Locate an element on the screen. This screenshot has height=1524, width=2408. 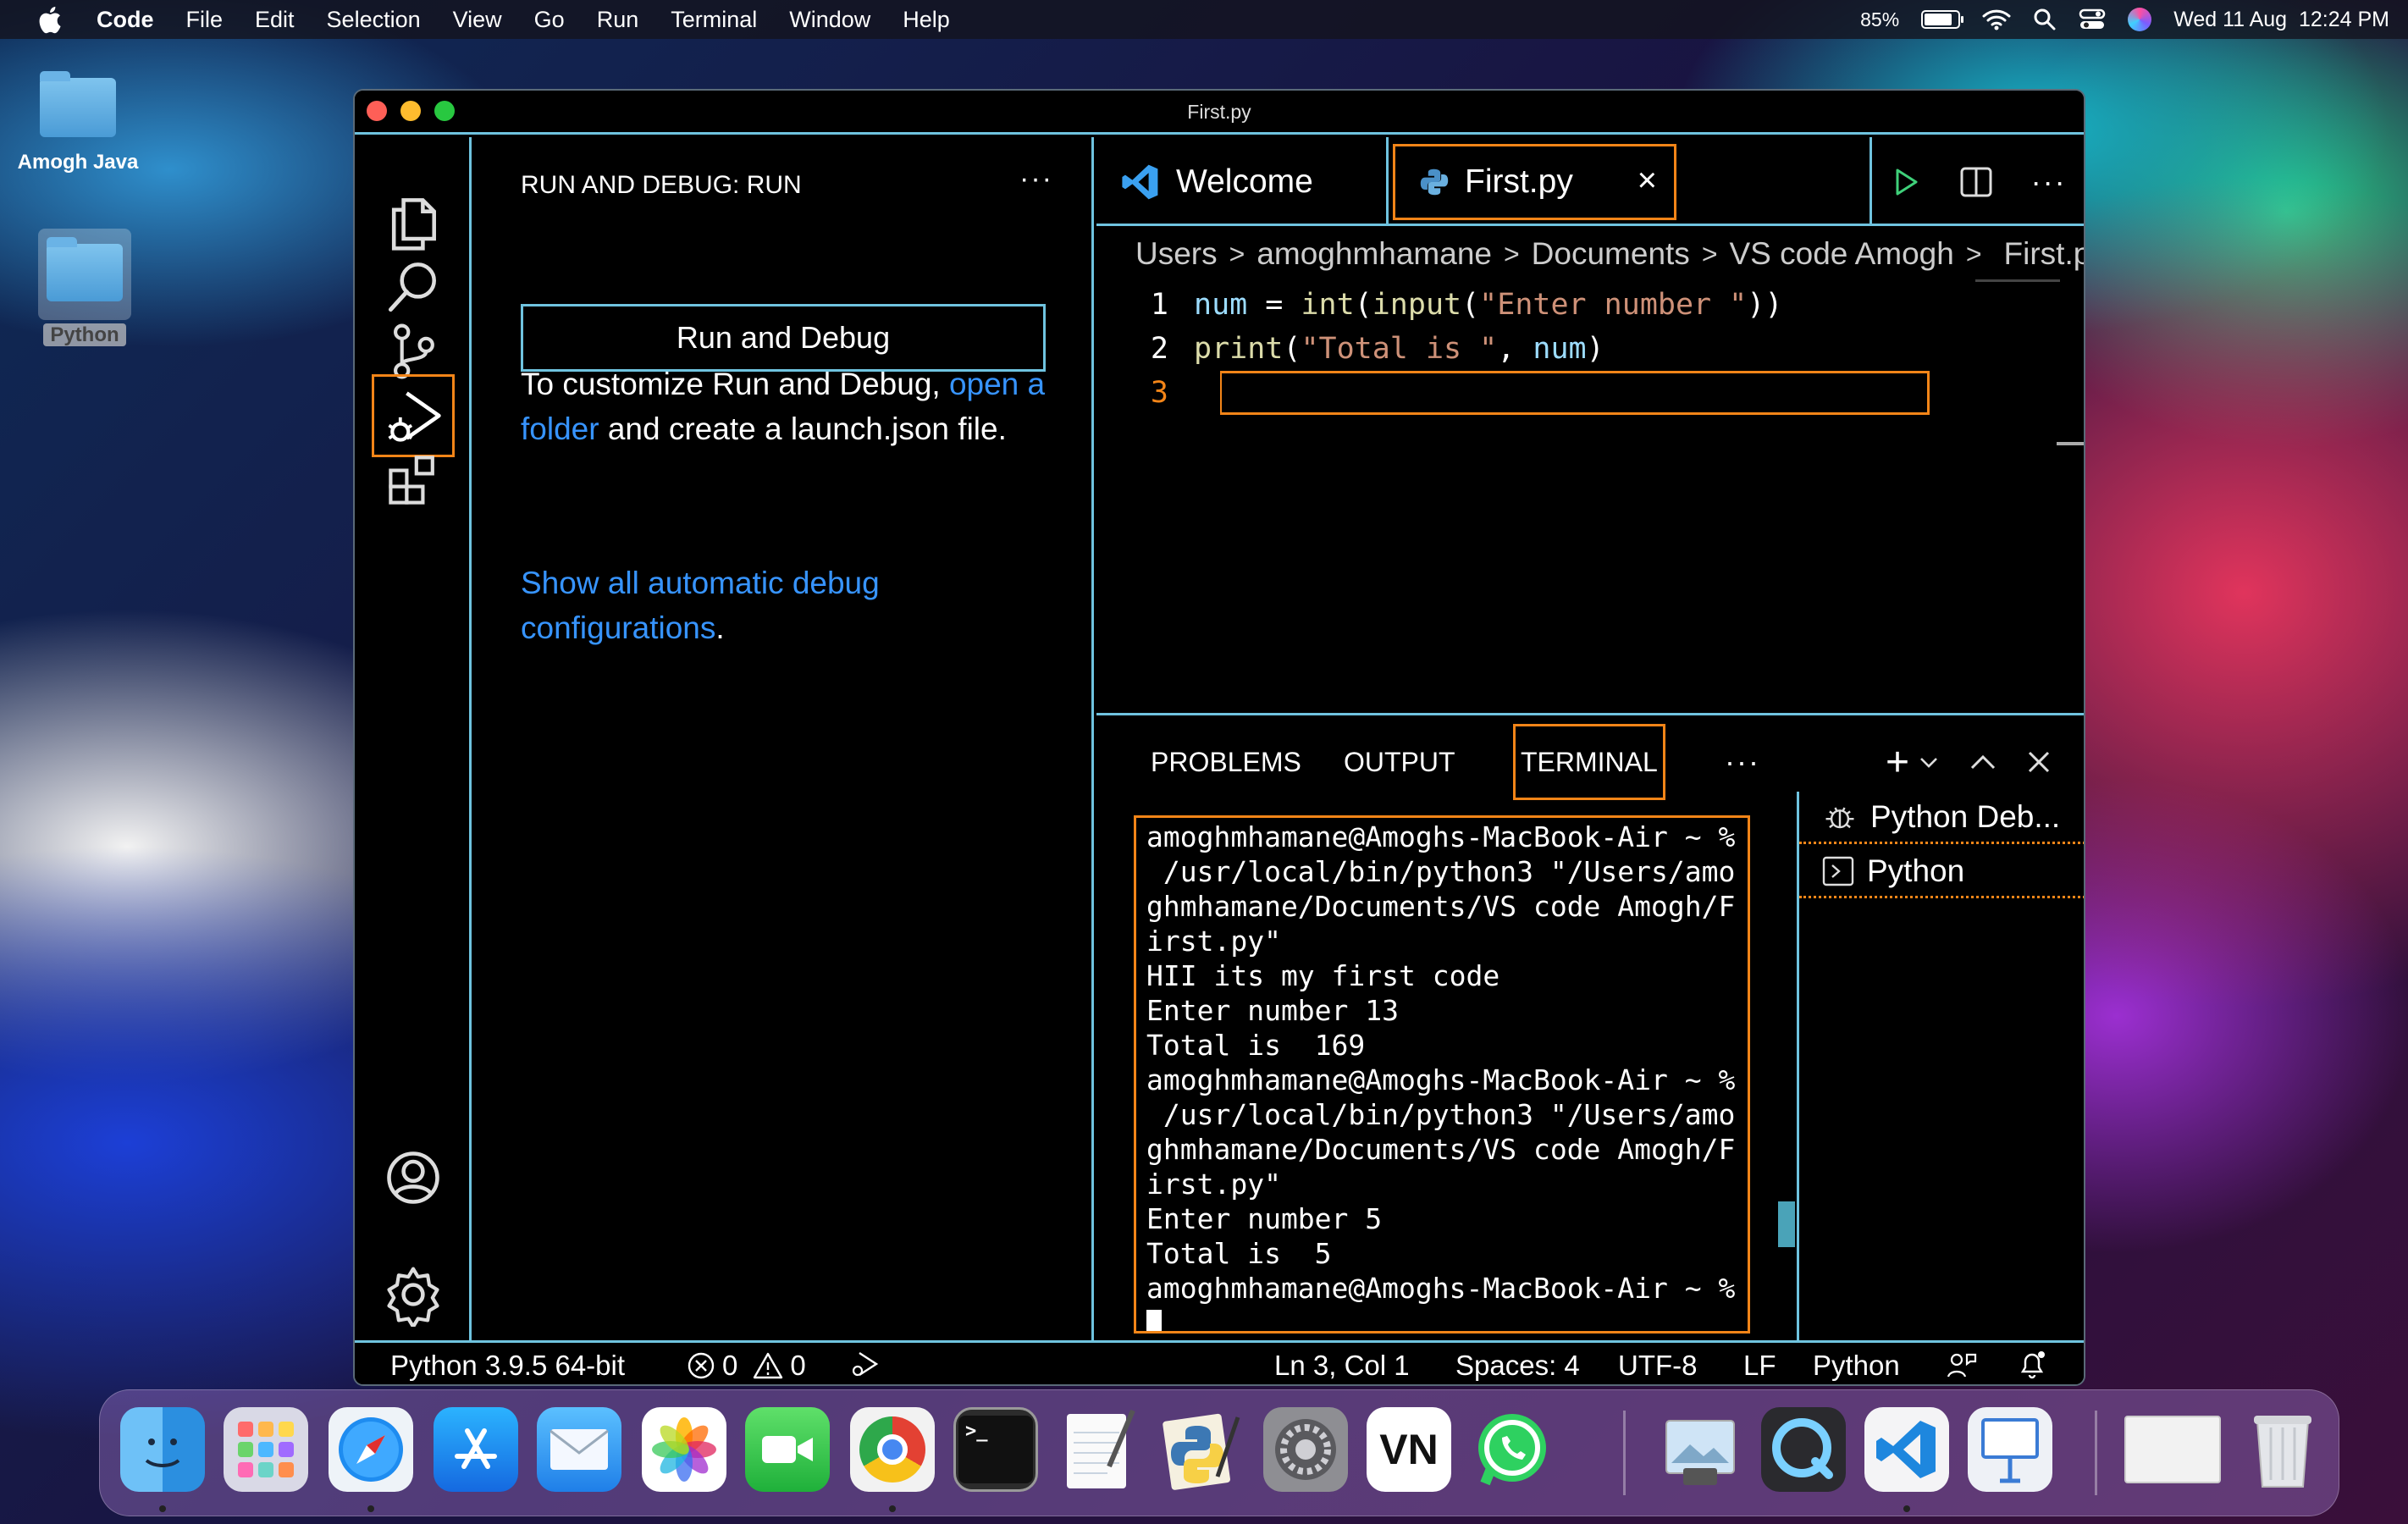
dock-preview is located at coordinates (1700, 1449).